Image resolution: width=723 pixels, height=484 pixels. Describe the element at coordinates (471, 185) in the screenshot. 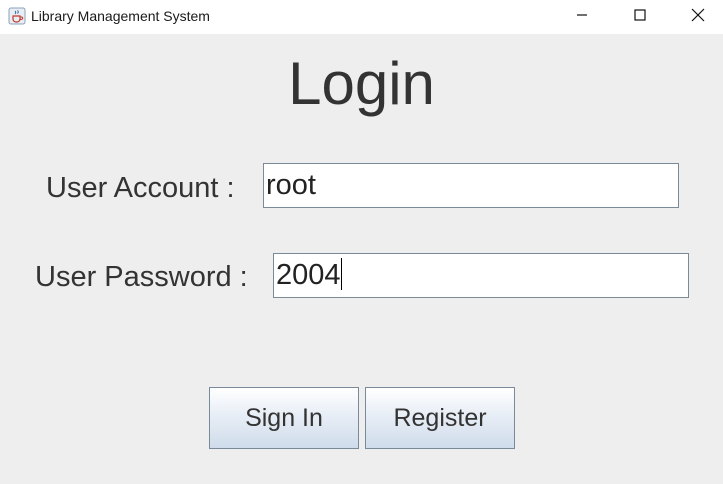

I see `user-account-field: root` at that location.